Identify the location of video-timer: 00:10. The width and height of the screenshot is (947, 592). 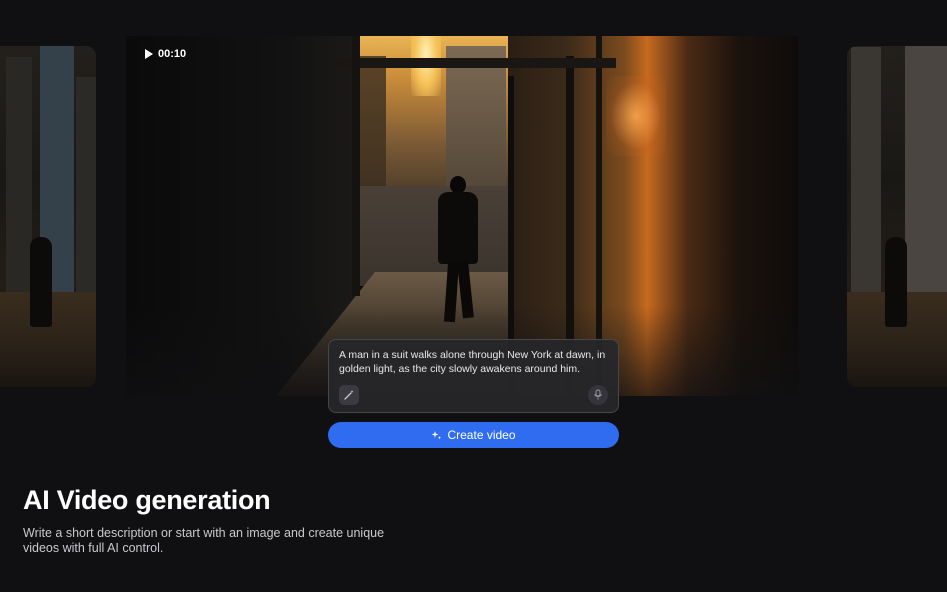
(165, 54).